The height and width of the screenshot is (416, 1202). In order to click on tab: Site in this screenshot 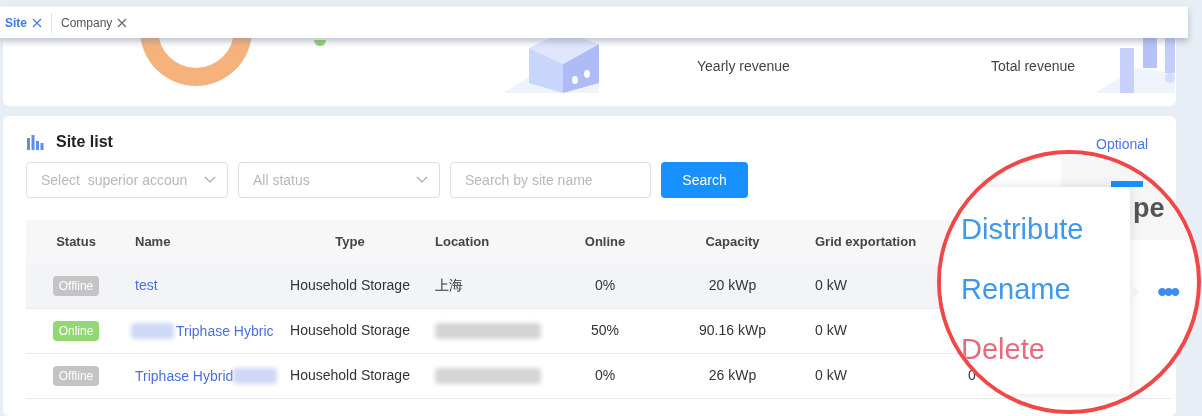, I will do `click(23, 22)`.